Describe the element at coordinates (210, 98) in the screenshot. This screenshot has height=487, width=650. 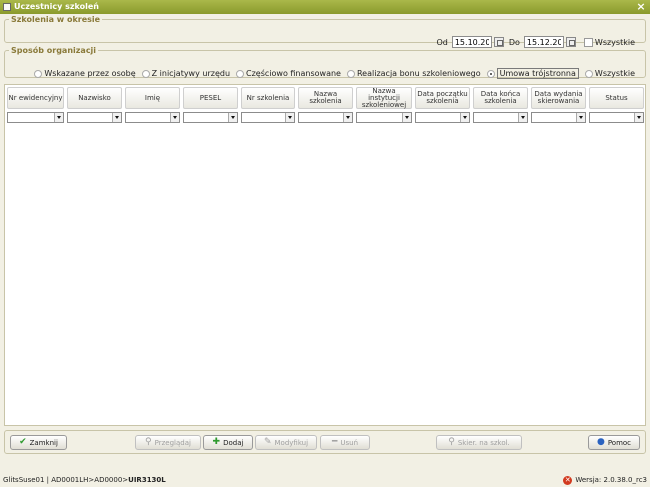
I see `column-header: PESEL` at that location.